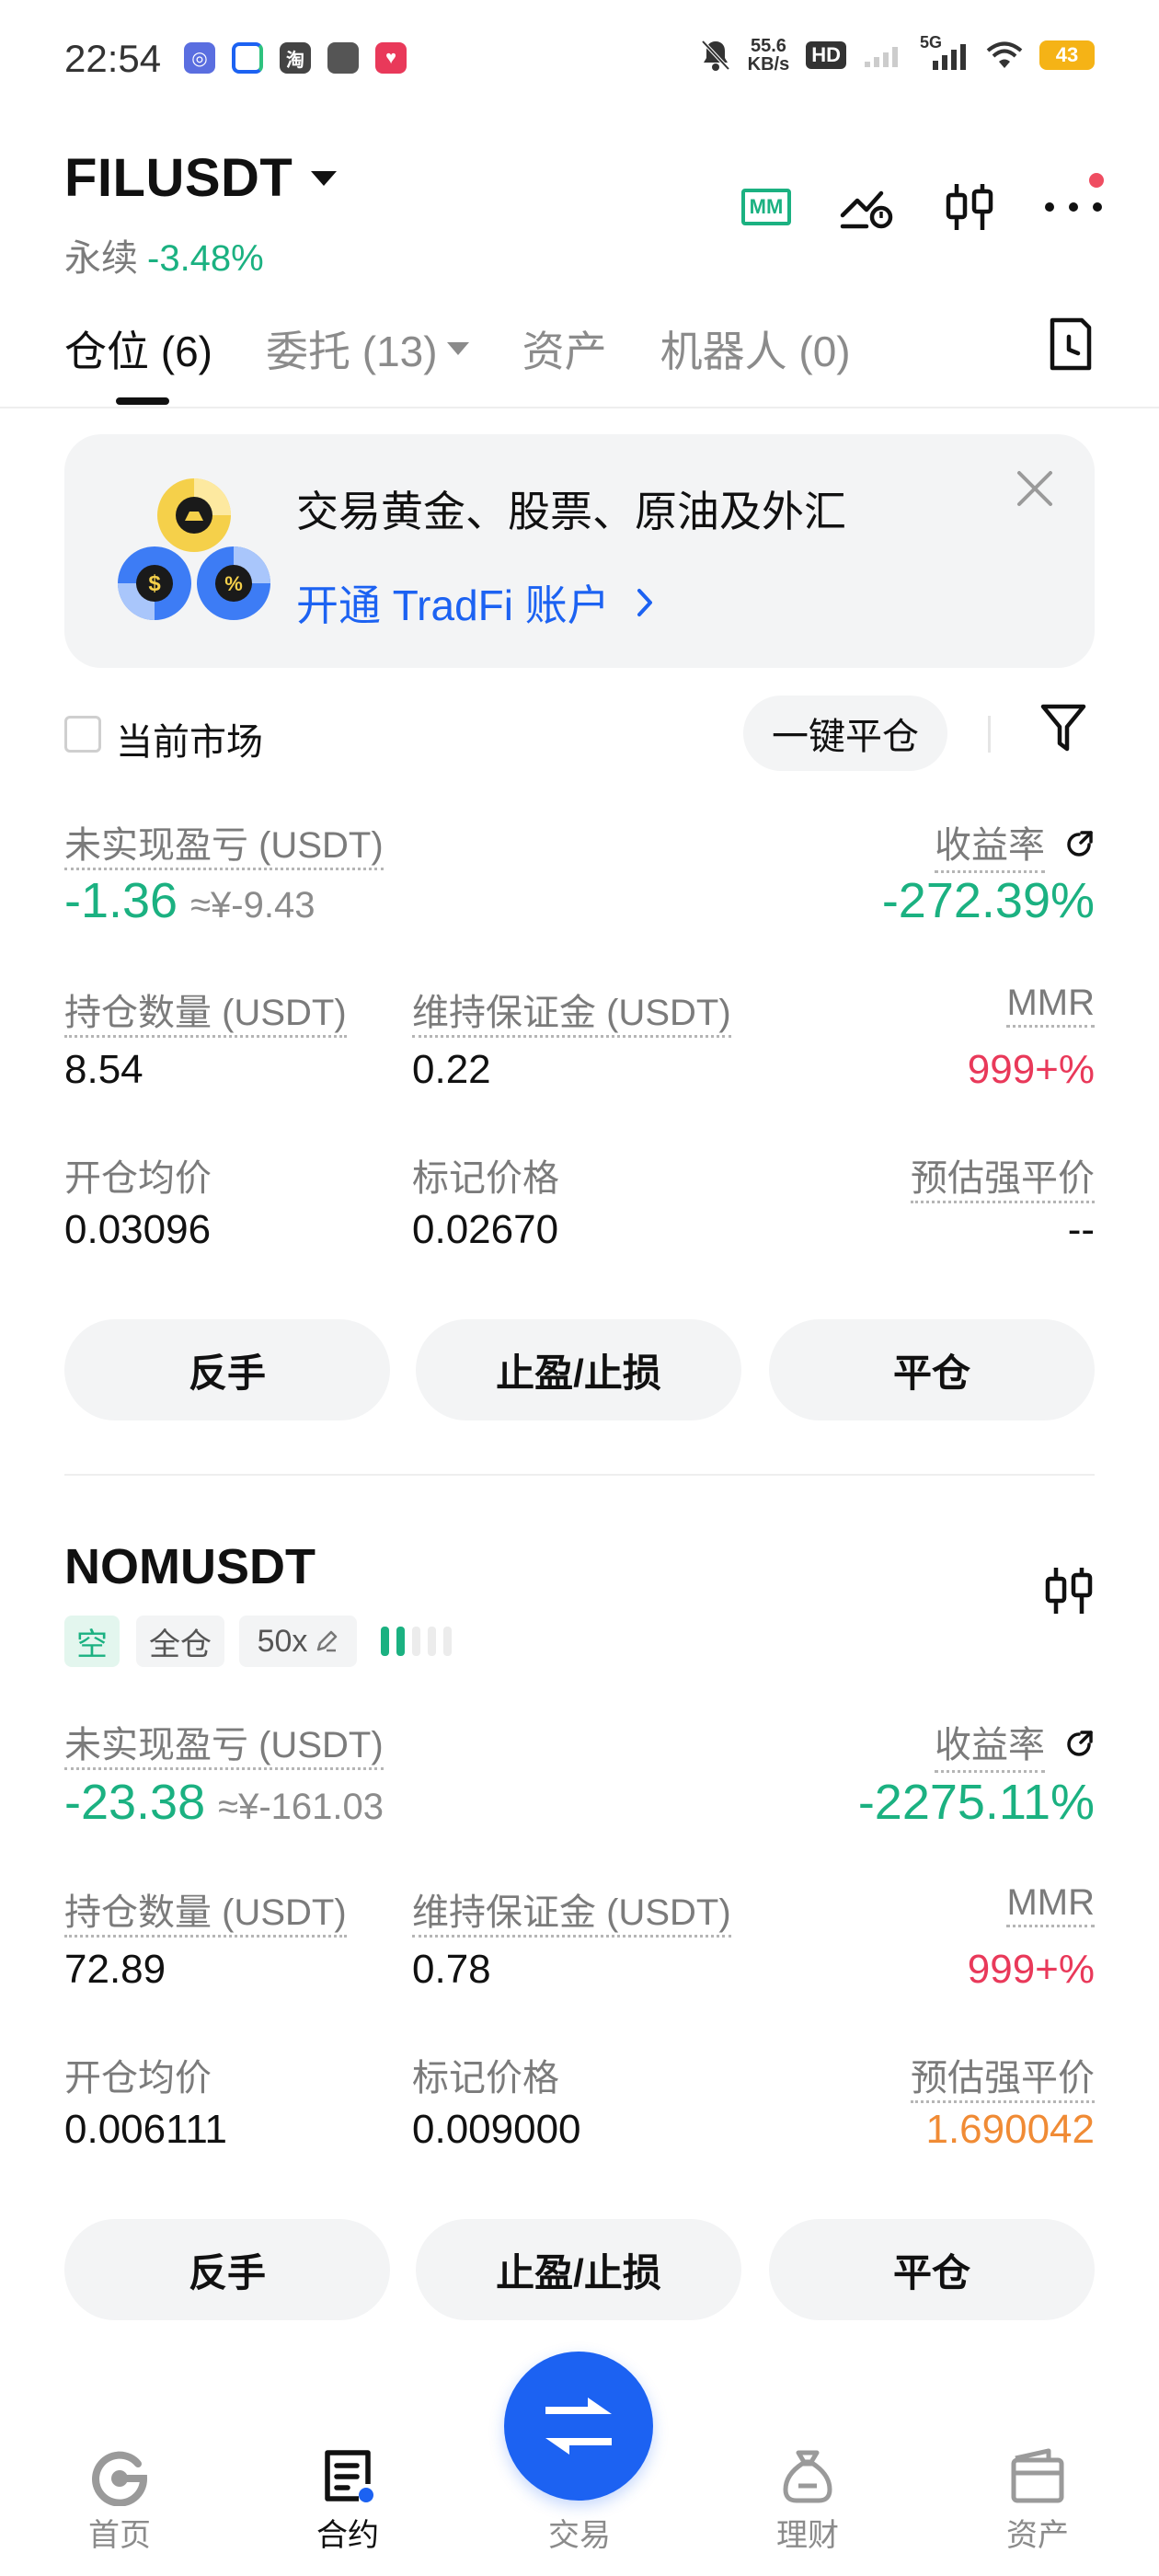 Image resolution: width=1159 pixels, height=2576 pixels. What do you see at coordinates (92, 1641) in the screenshot?
I see `side-badge: 空` at bounding box center [92, 1641].